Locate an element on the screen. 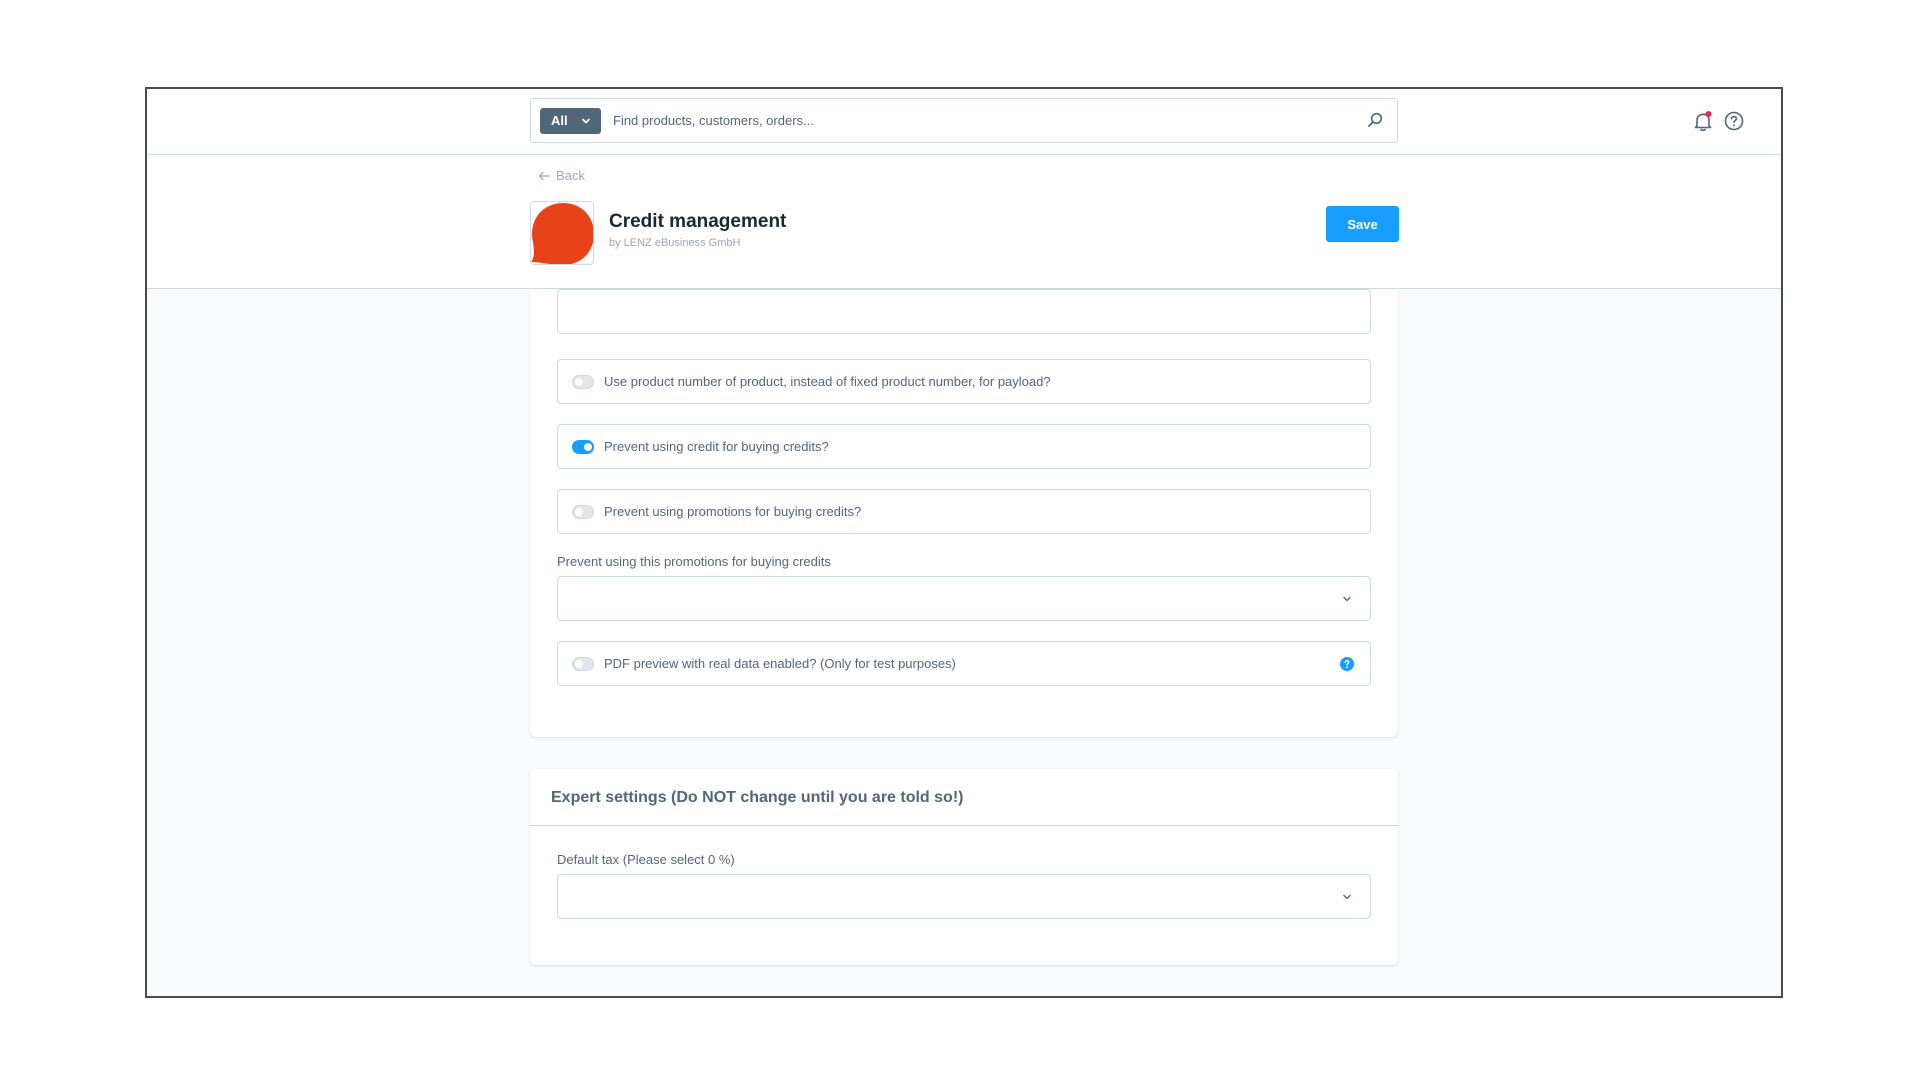  app-vendor: by LENZ eBusiness GmbH is located at coordinates (675, 243).